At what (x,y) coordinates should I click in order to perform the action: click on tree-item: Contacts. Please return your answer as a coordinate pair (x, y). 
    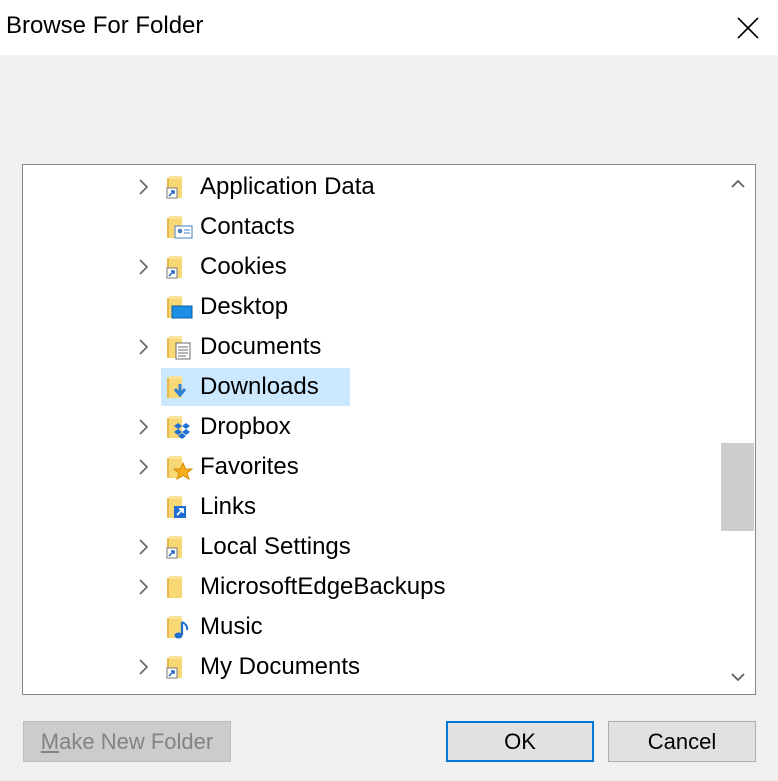
    Looking at the image, I should click on (373, 227).